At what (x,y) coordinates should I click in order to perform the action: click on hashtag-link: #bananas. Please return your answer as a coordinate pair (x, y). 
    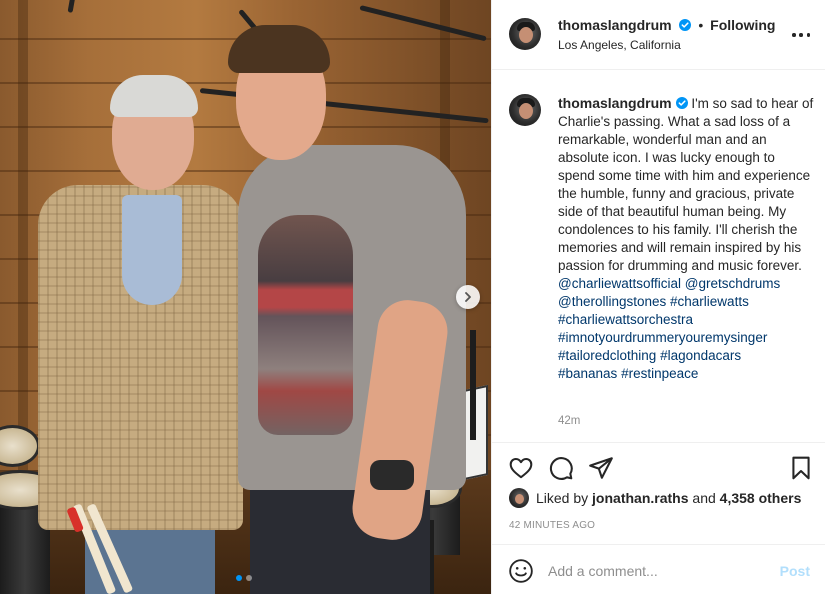
    Looking at the image, I should click on (587, 373).